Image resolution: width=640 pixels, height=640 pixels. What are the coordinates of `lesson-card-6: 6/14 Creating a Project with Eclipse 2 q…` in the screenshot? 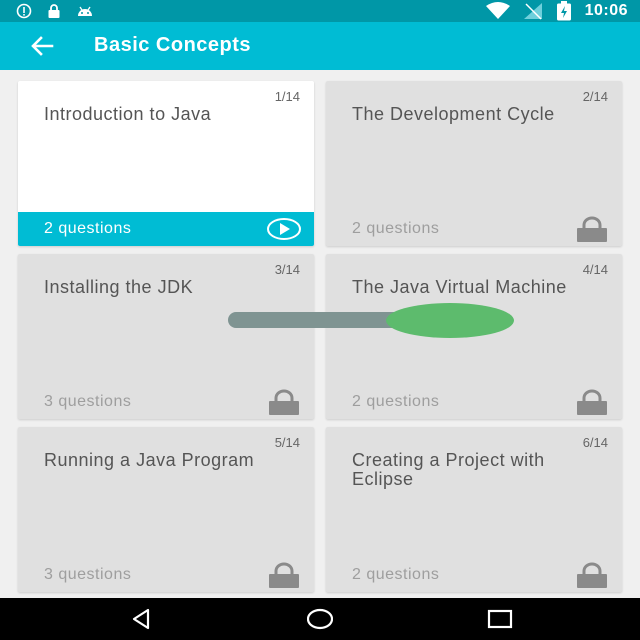 It's located at (474, 509).